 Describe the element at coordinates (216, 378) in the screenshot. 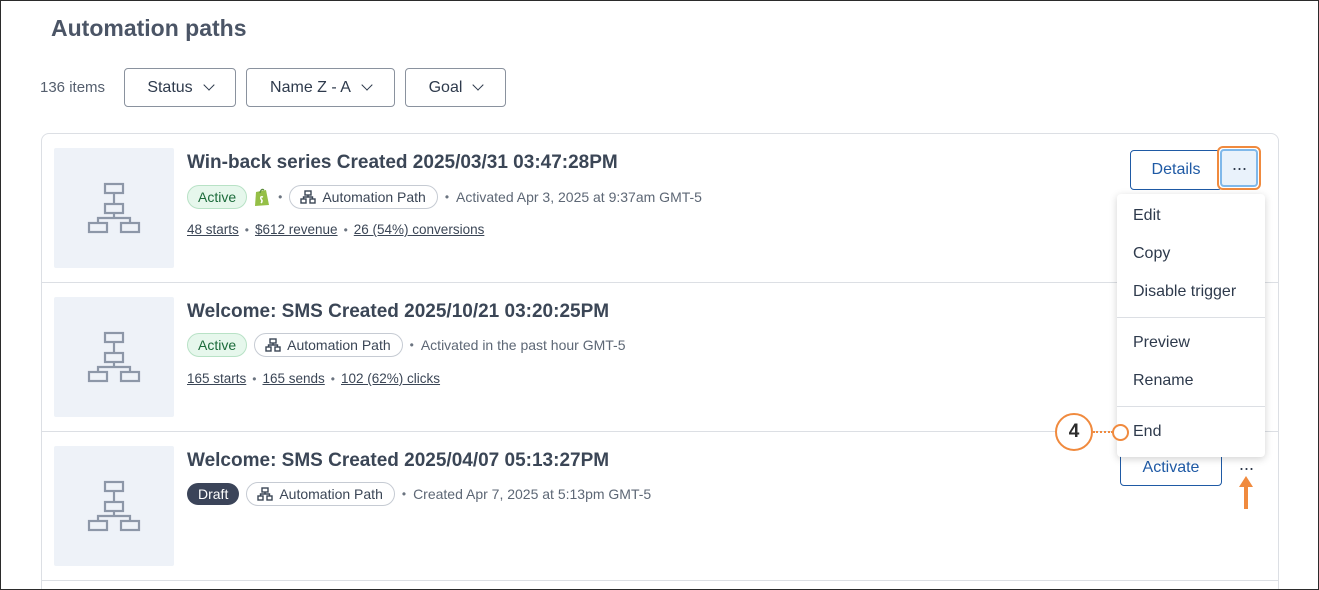

I see `starts-link: 165 starts` at that location.